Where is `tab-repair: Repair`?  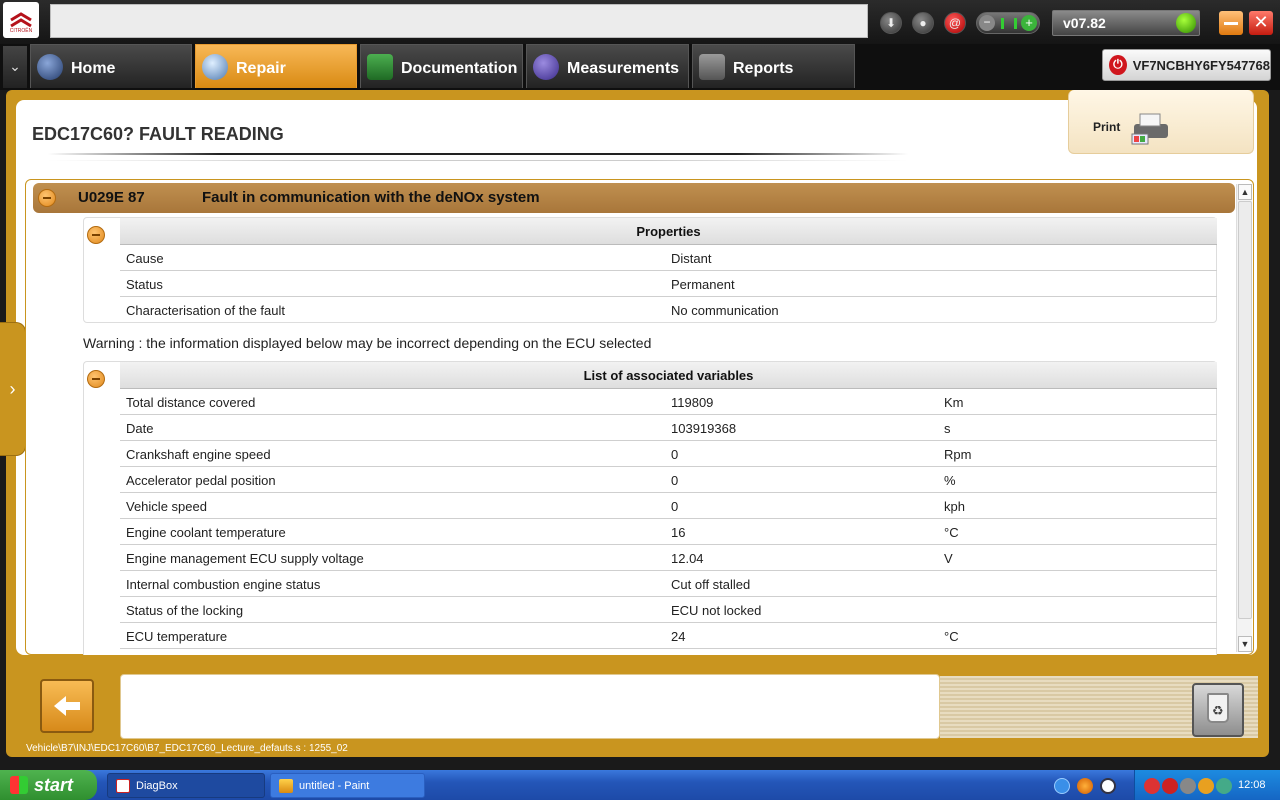
tab-repair: Repair is located at coordinates (276, 66).